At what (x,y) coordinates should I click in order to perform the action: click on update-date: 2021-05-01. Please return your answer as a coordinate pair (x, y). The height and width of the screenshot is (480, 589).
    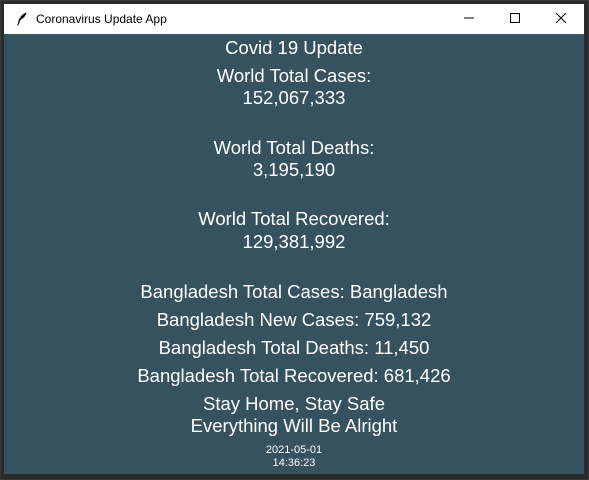
    Looking at the image, I should click on (294, 450).